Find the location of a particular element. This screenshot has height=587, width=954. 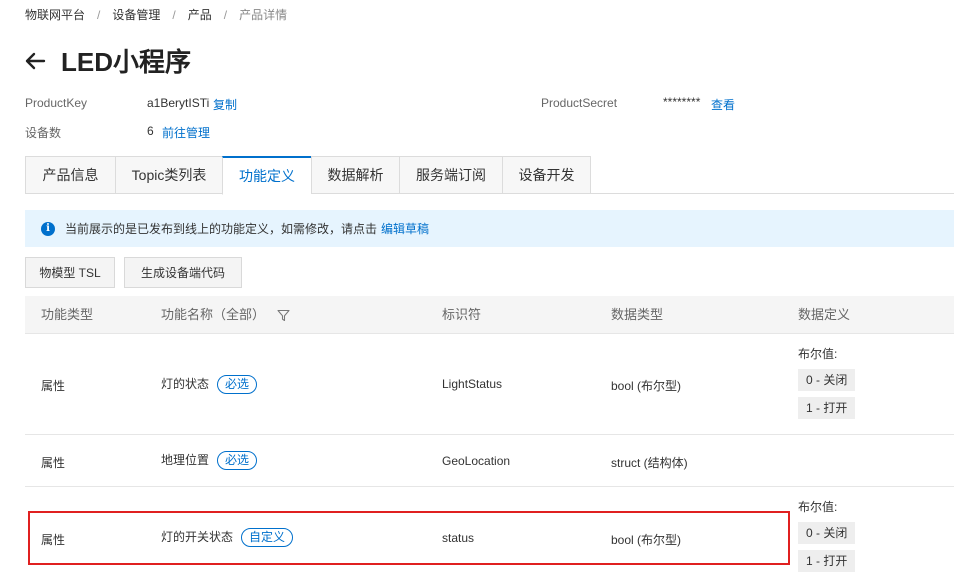

column-header-data-type: 数据类型 is located at coordinates (637, 314).